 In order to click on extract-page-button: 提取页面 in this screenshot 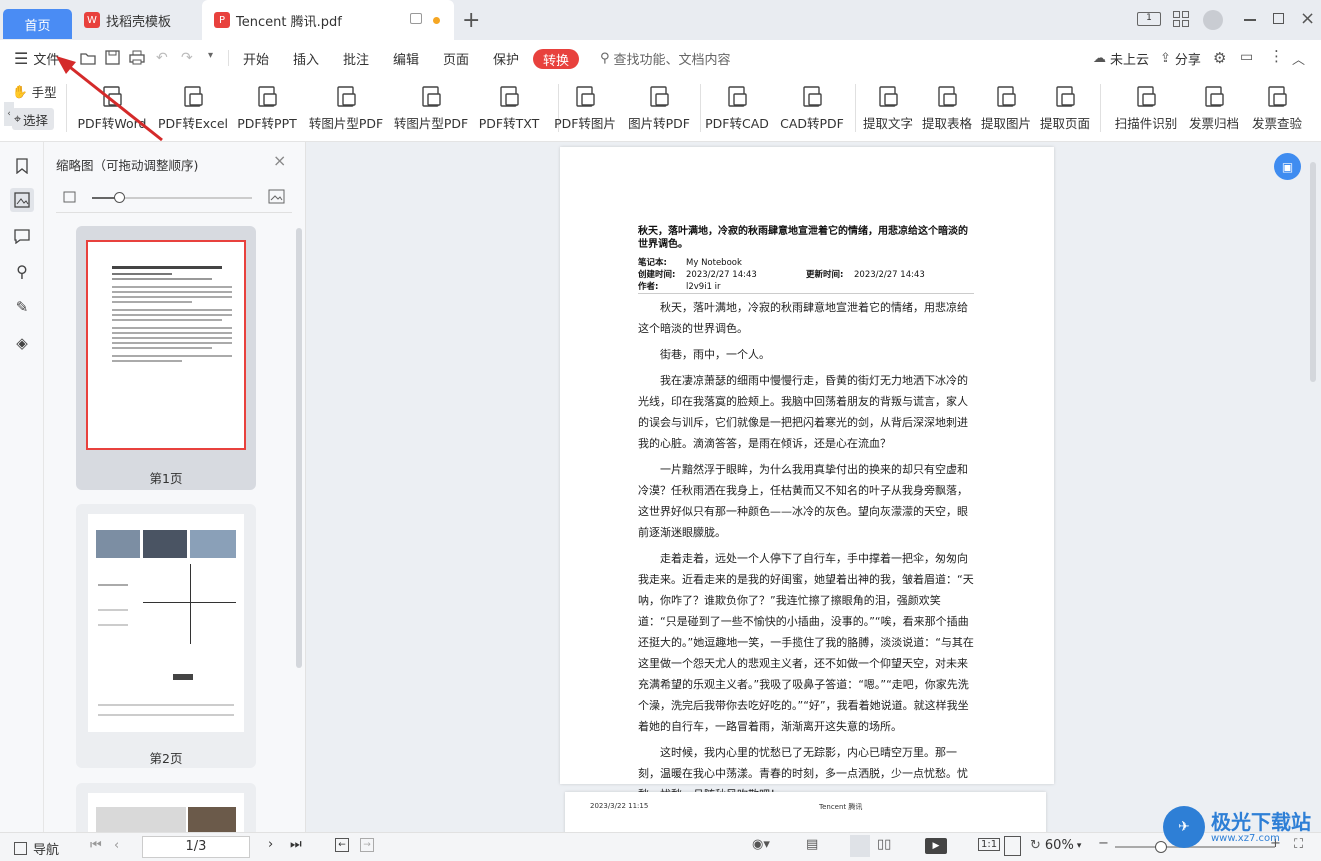, I will do `click(1065, 108)`.